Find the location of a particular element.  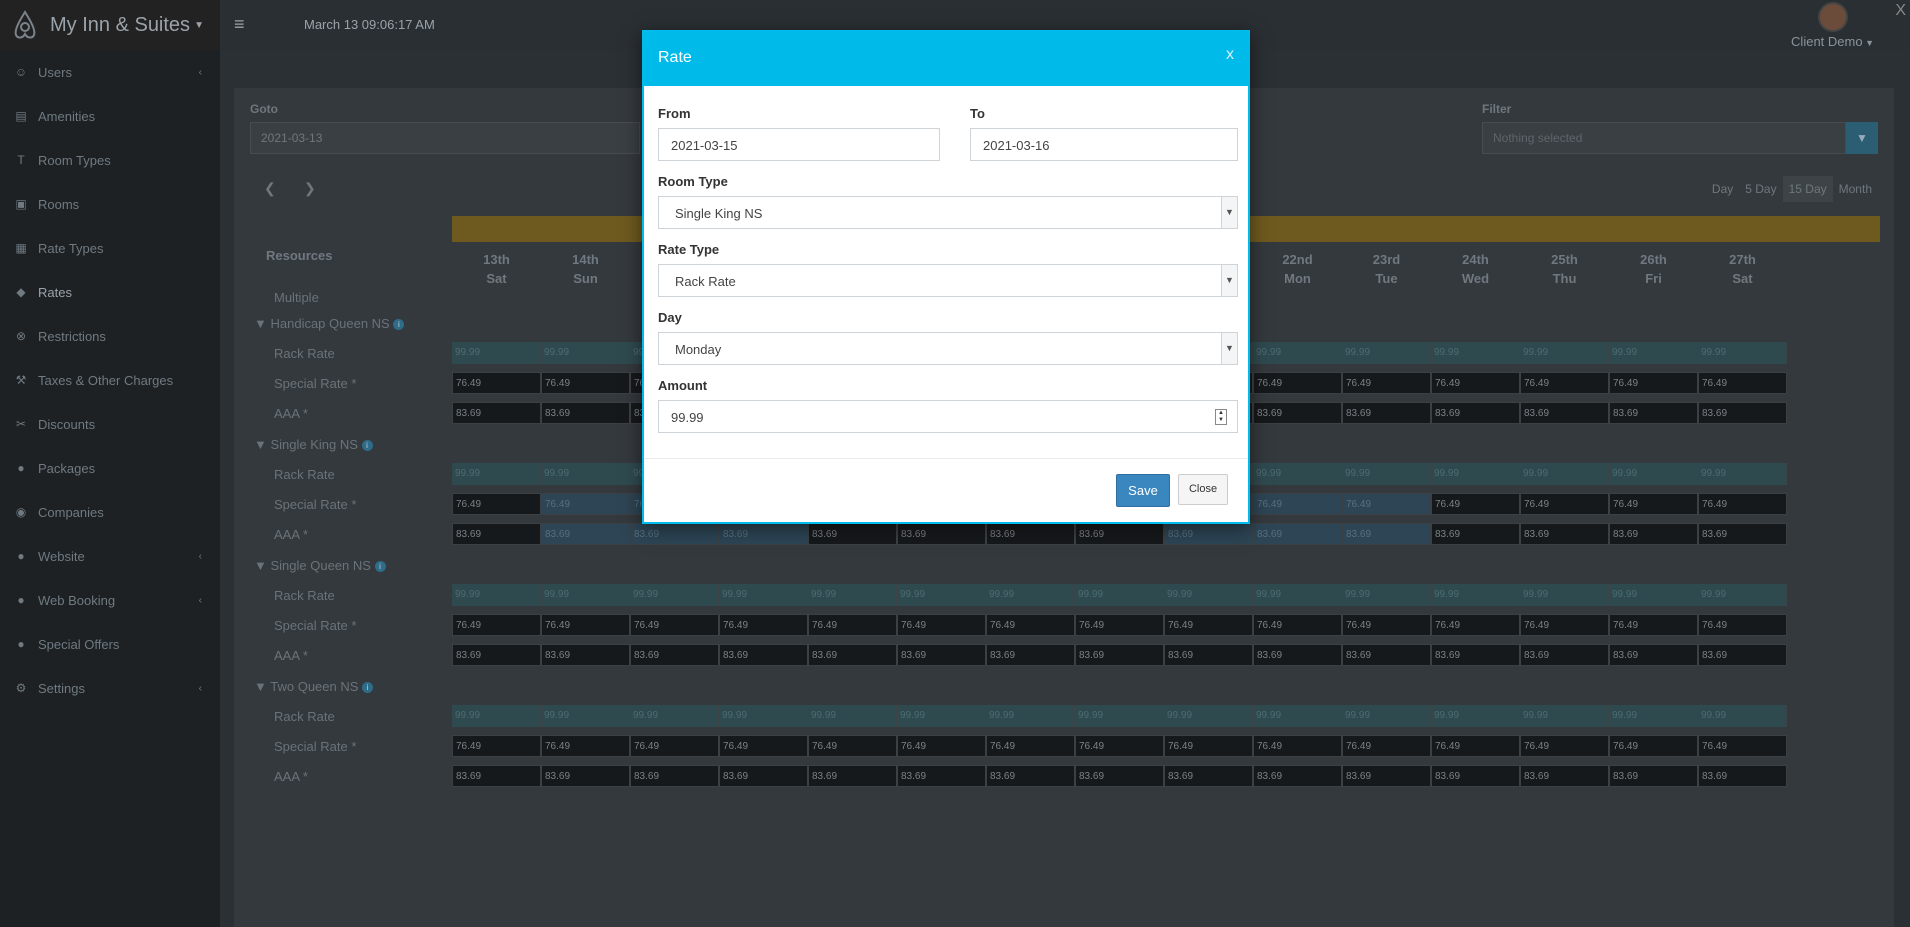

user-menu: Client Demo ▼ is located at coordinates (1832, 25).